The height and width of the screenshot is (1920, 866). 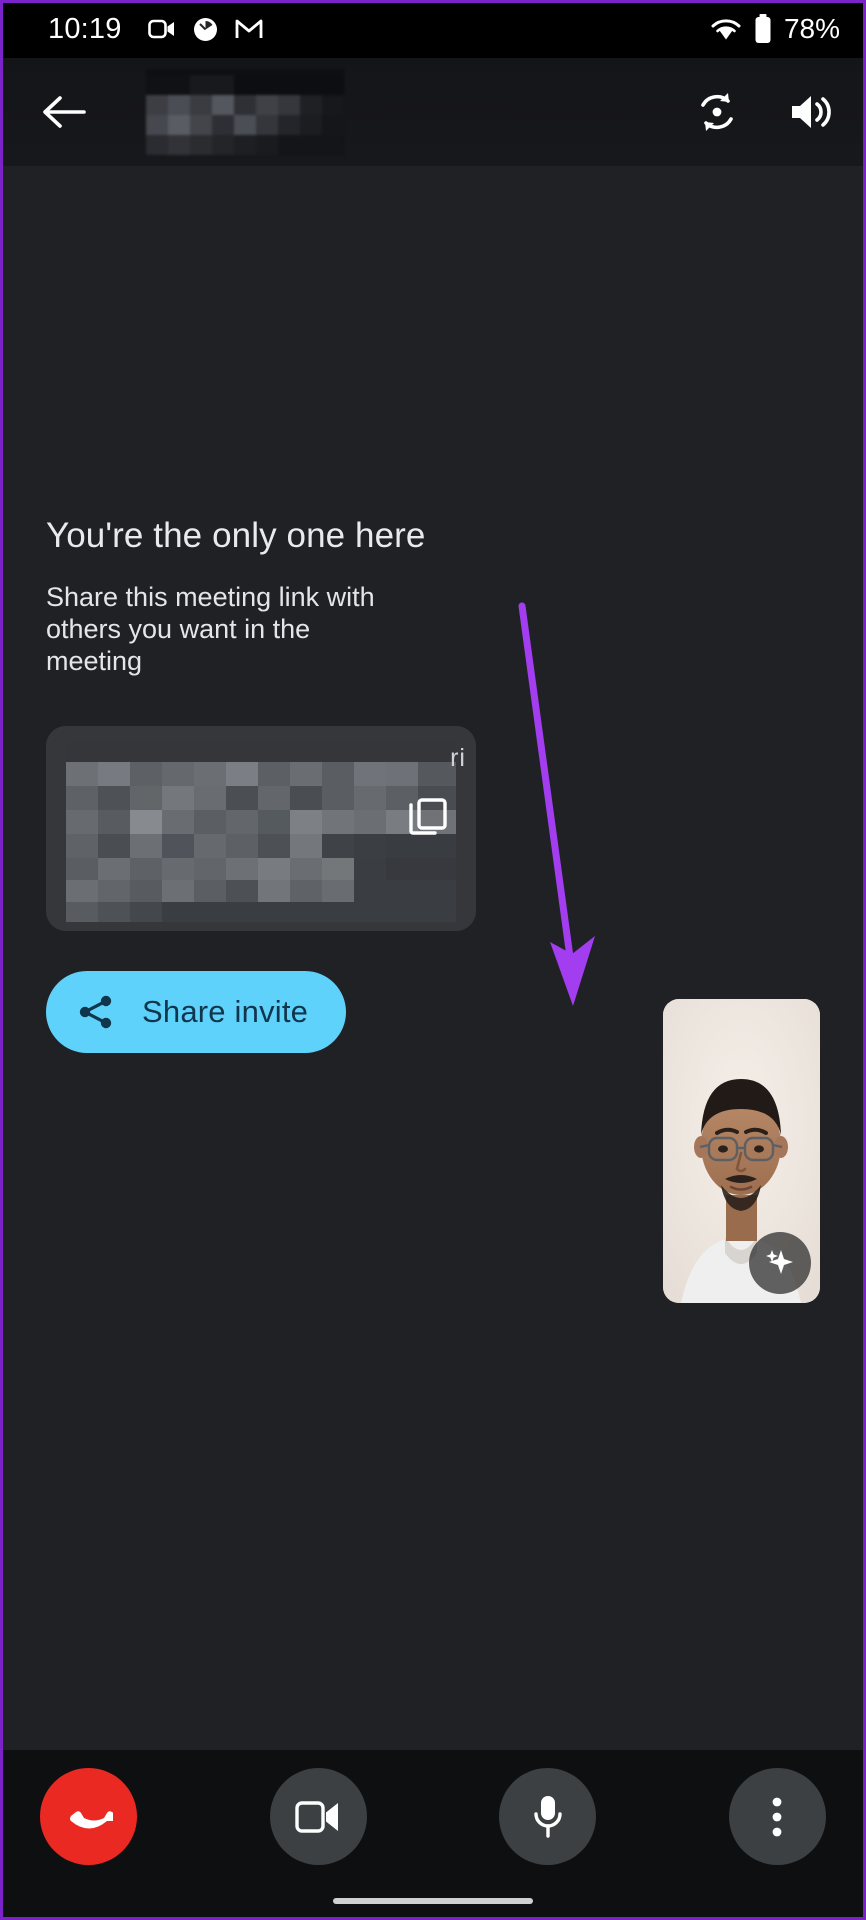 I want to click on visual-effects-button, so click(x=780, y=1263).